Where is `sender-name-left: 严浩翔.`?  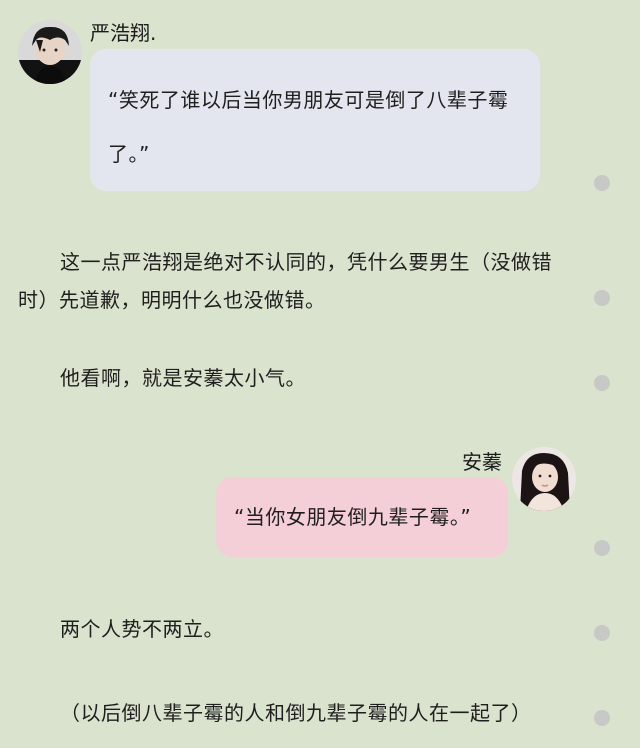 sender-name-left: 严浩翔. is located at coordinates (123, 33).